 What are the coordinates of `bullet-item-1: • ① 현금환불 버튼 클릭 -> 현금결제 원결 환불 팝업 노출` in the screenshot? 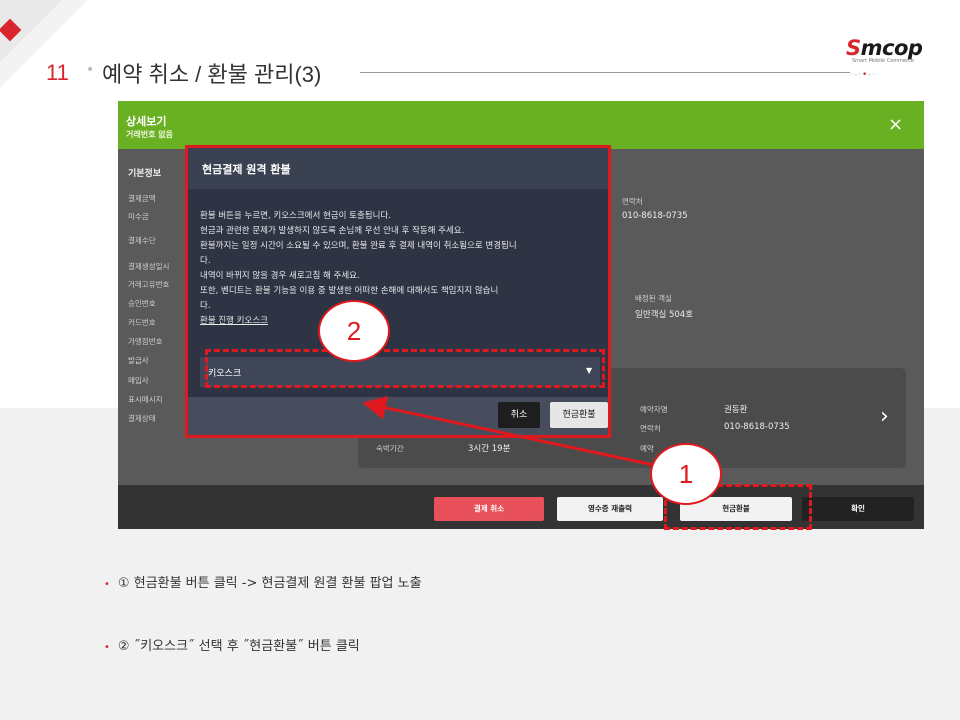 It's located at (263, 581).